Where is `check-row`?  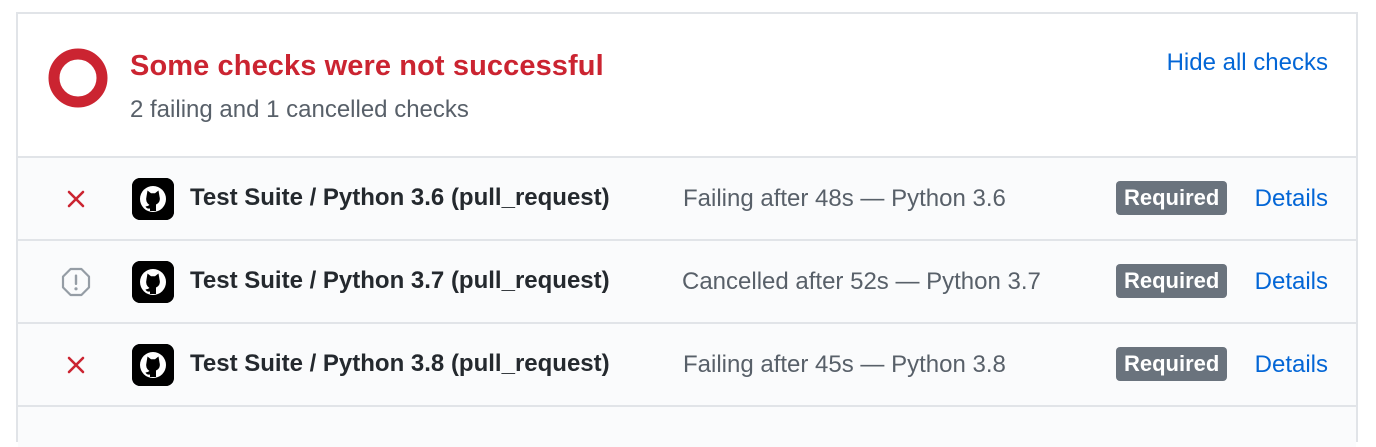
check-row is located at coordinates (687, 427).